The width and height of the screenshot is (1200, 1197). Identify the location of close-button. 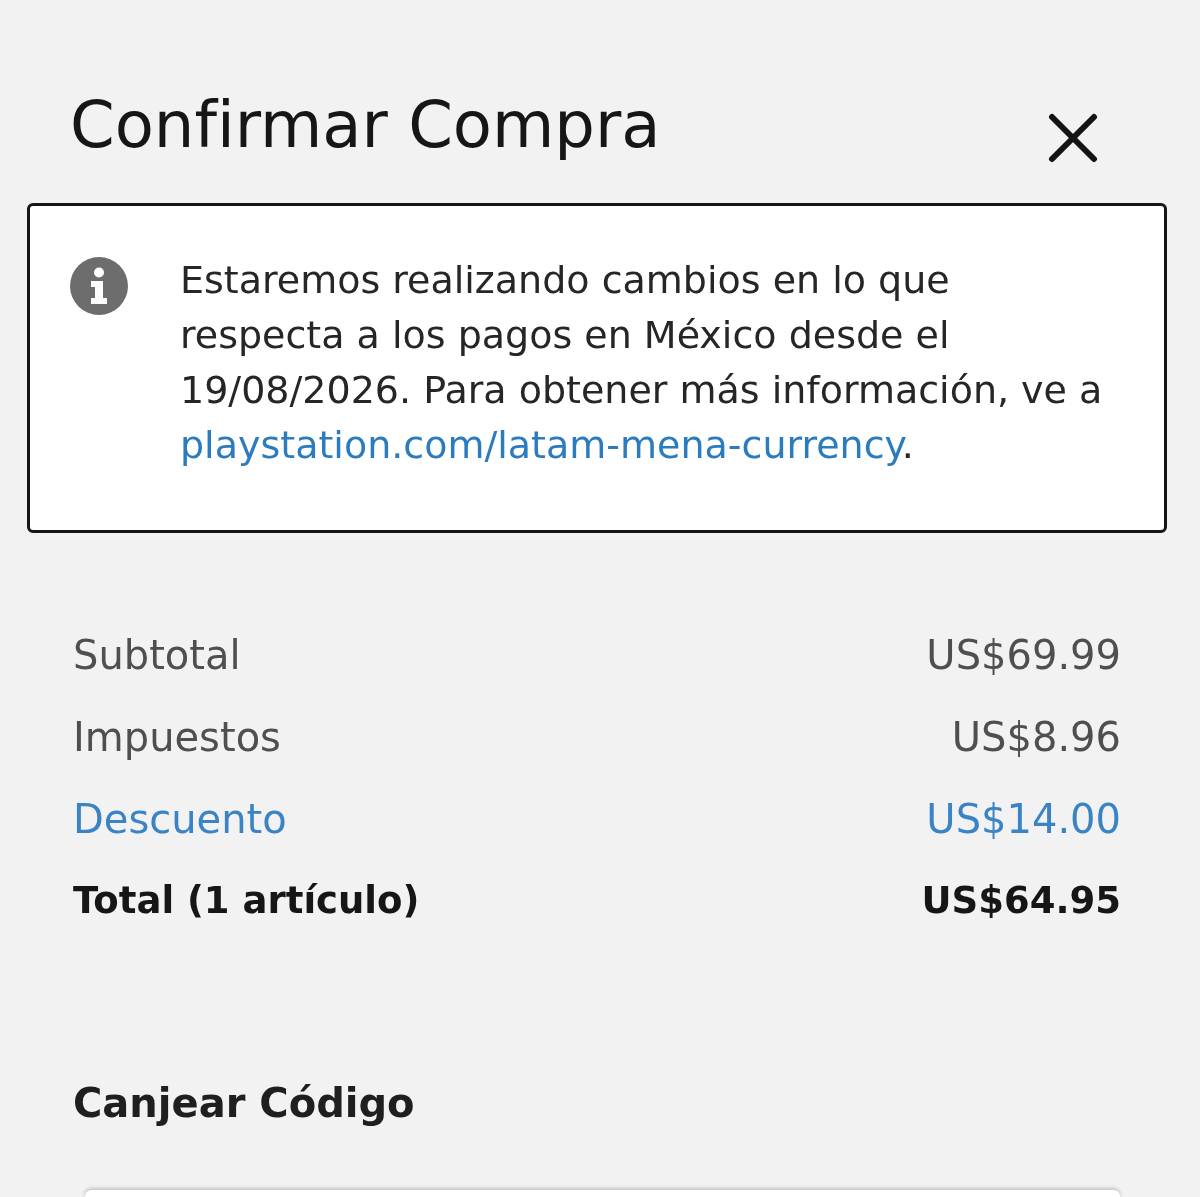
(1073, 138).